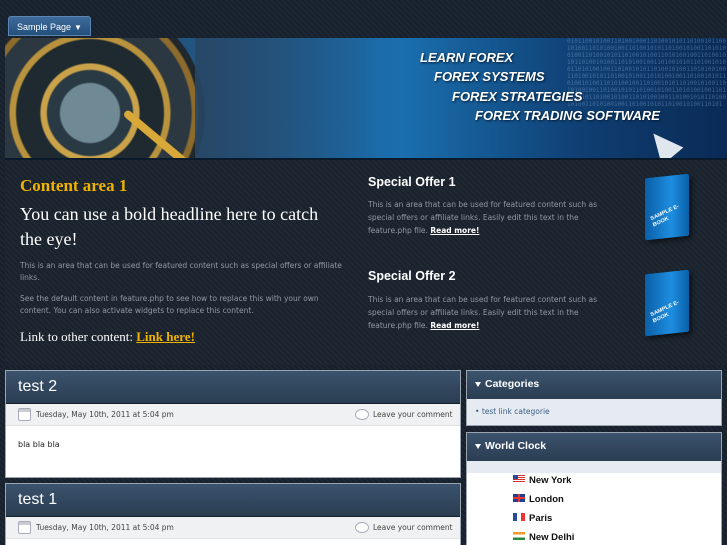 The width and height of the screenshot is (727, 545). What do you see at coordinates (37, 387) in the screenshot?
I see `post-title: test 2` at bounding box center [37, 387].